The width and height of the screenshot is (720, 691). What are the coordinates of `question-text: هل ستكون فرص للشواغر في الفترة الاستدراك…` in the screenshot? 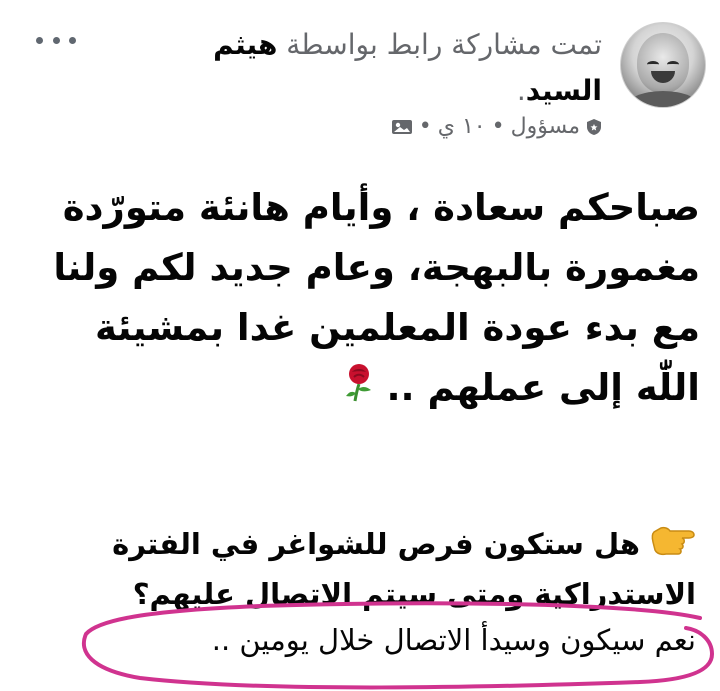 It's located at (404, 569).